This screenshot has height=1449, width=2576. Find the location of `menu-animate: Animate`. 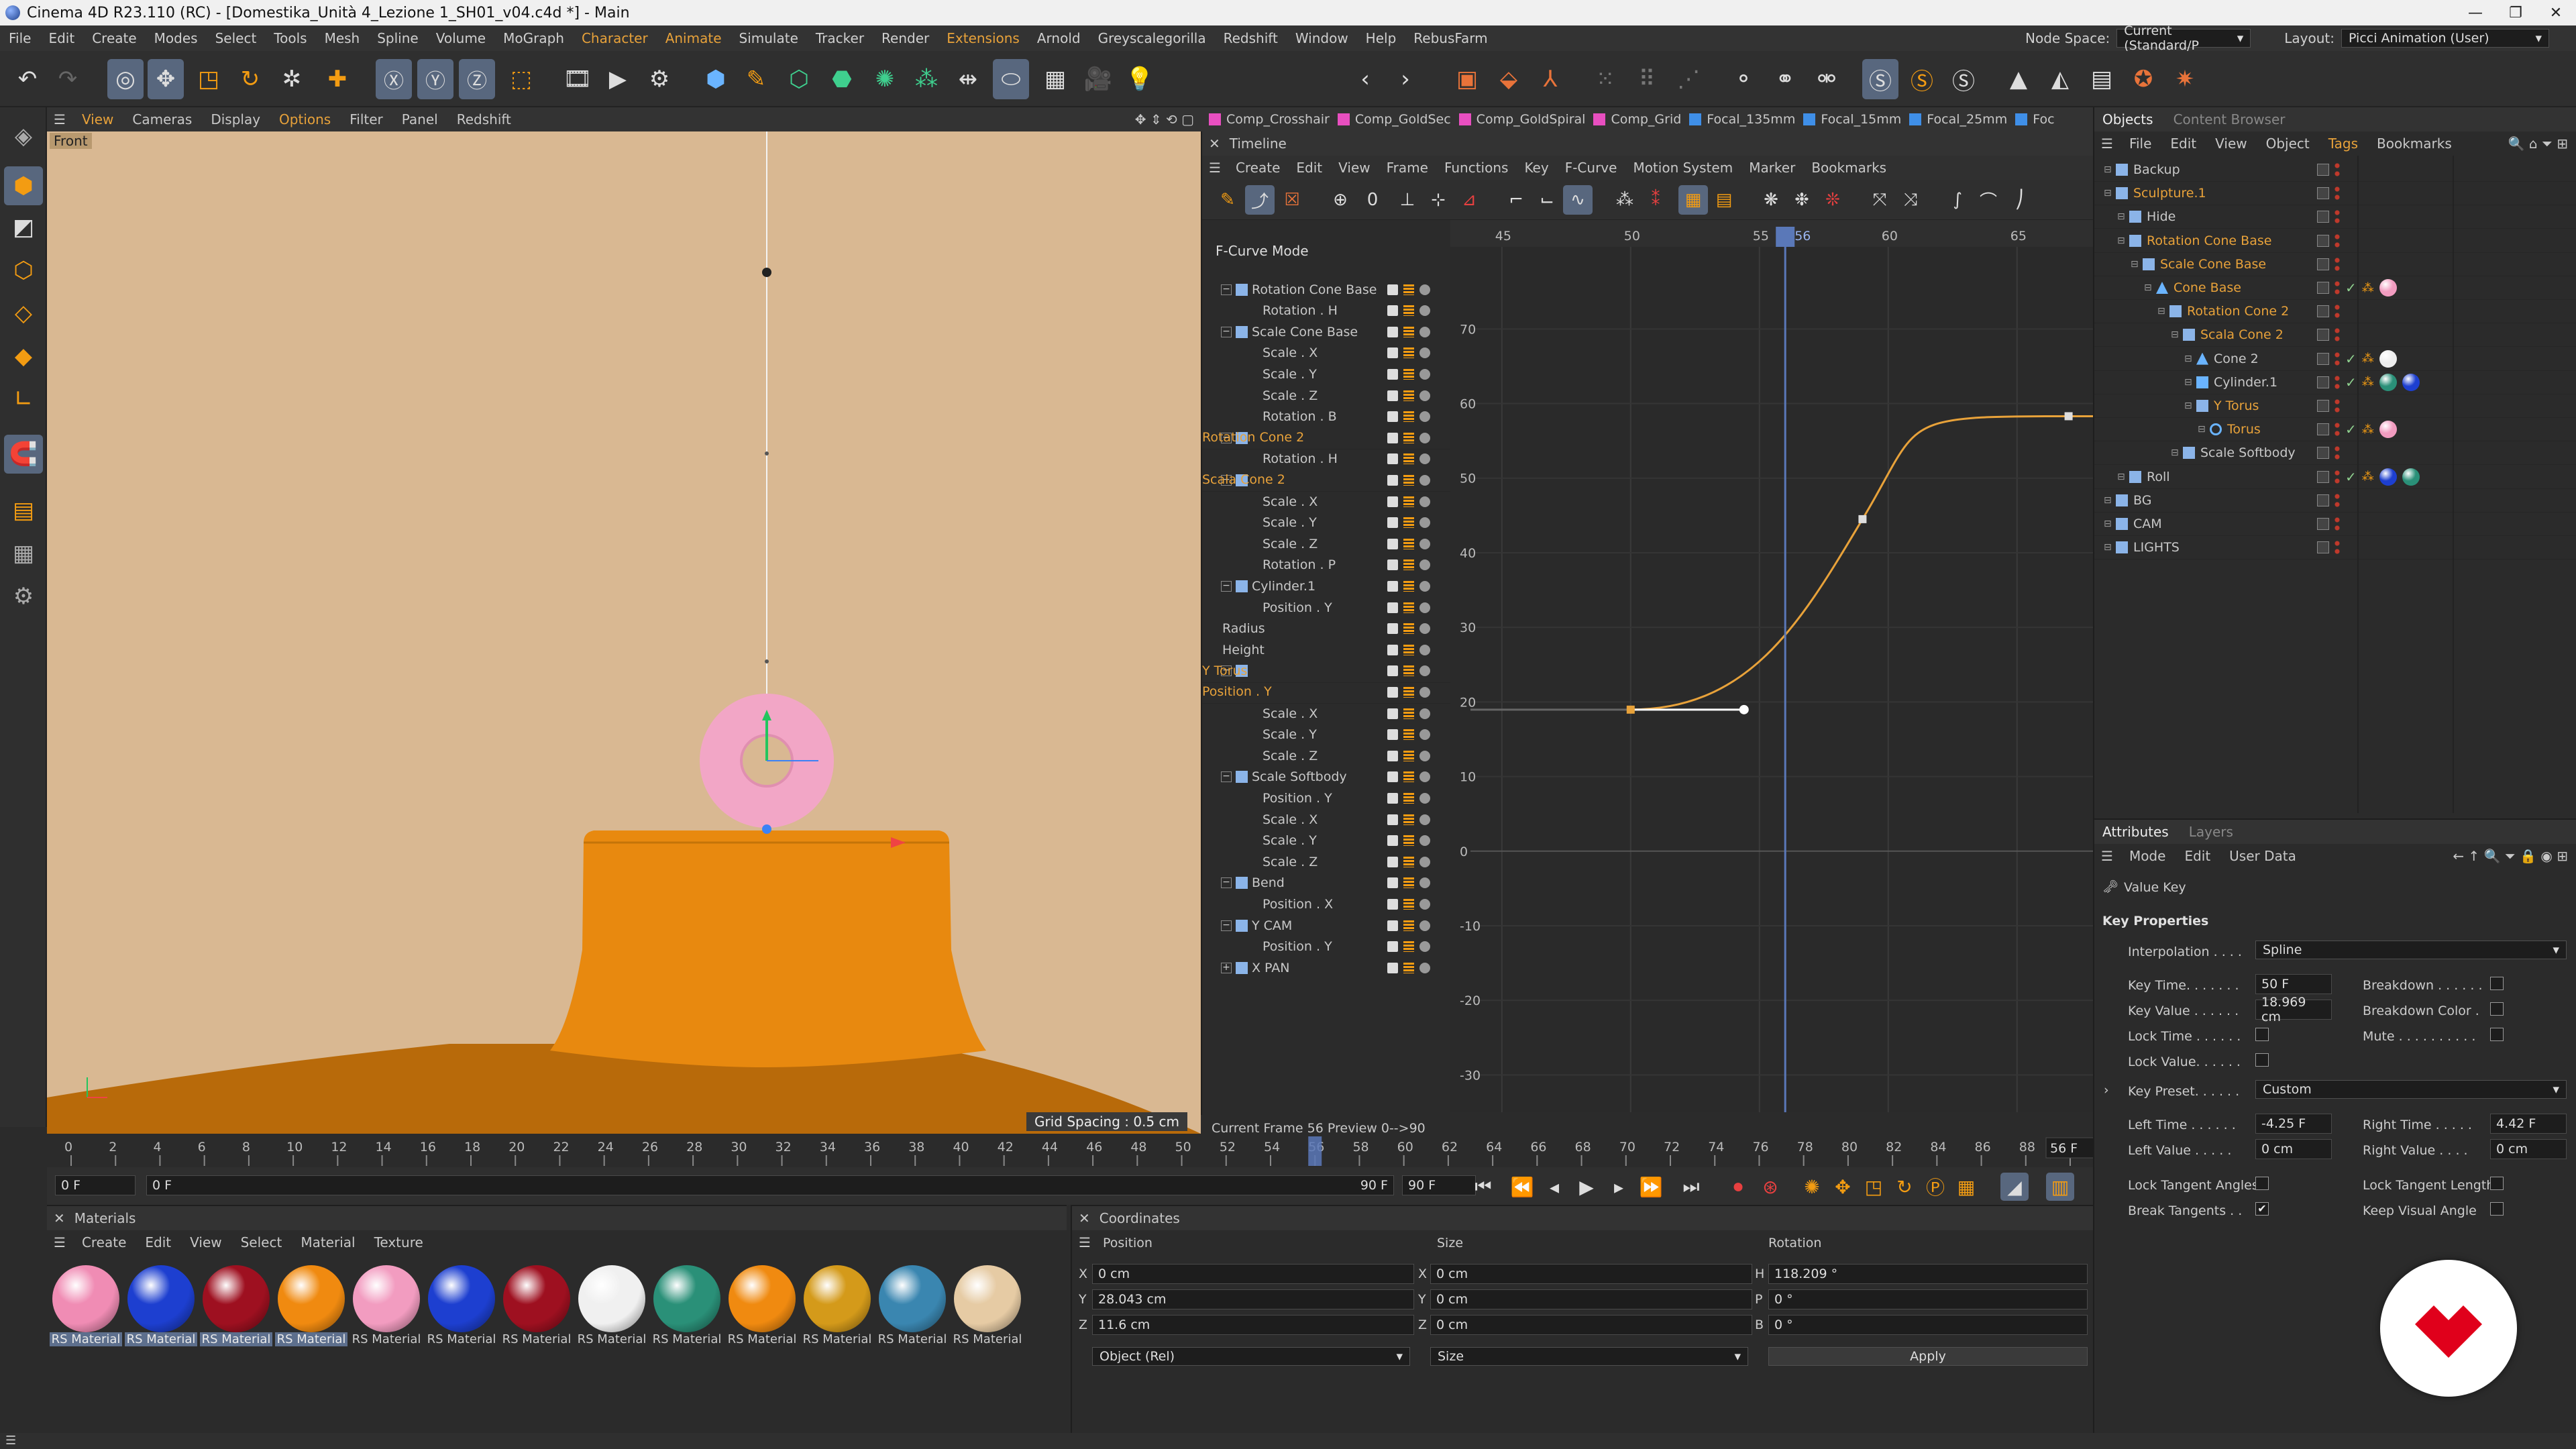

menu-animate: Animate is located at coordinates (694, 38).